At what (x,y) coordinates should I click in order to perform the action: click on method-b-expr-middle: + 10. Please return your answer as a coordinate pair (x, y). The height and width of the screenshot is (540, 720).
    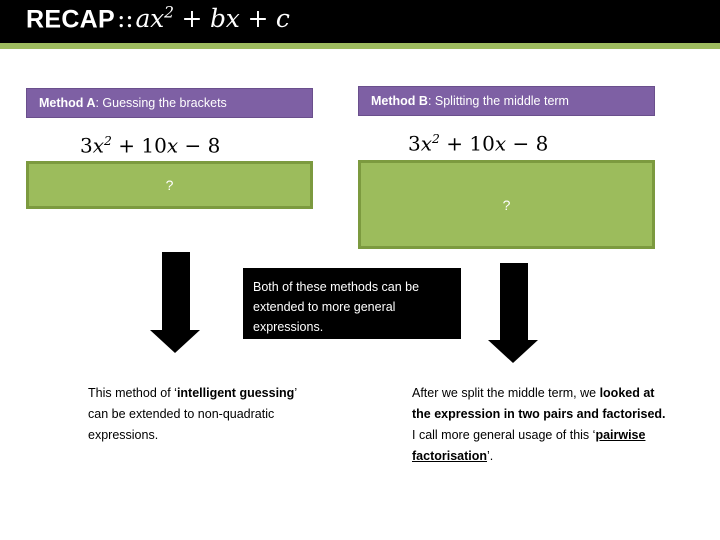
    Looking at the image, I should click on (467, 143).